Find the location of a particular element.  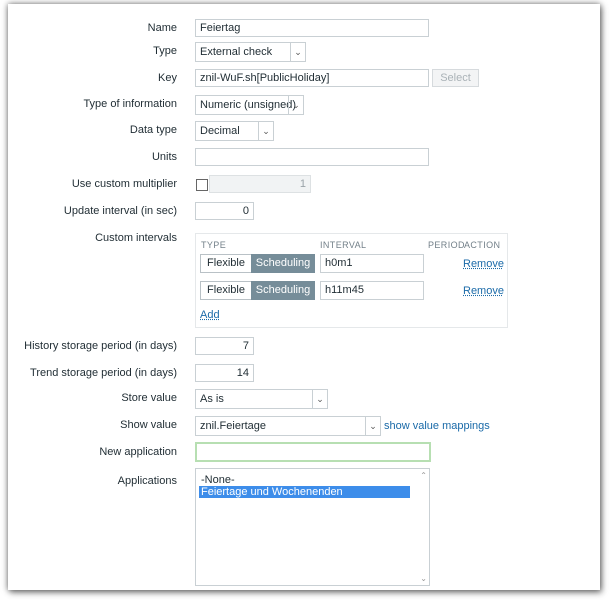

history-input: 7 is located at coordinates (224, 346).